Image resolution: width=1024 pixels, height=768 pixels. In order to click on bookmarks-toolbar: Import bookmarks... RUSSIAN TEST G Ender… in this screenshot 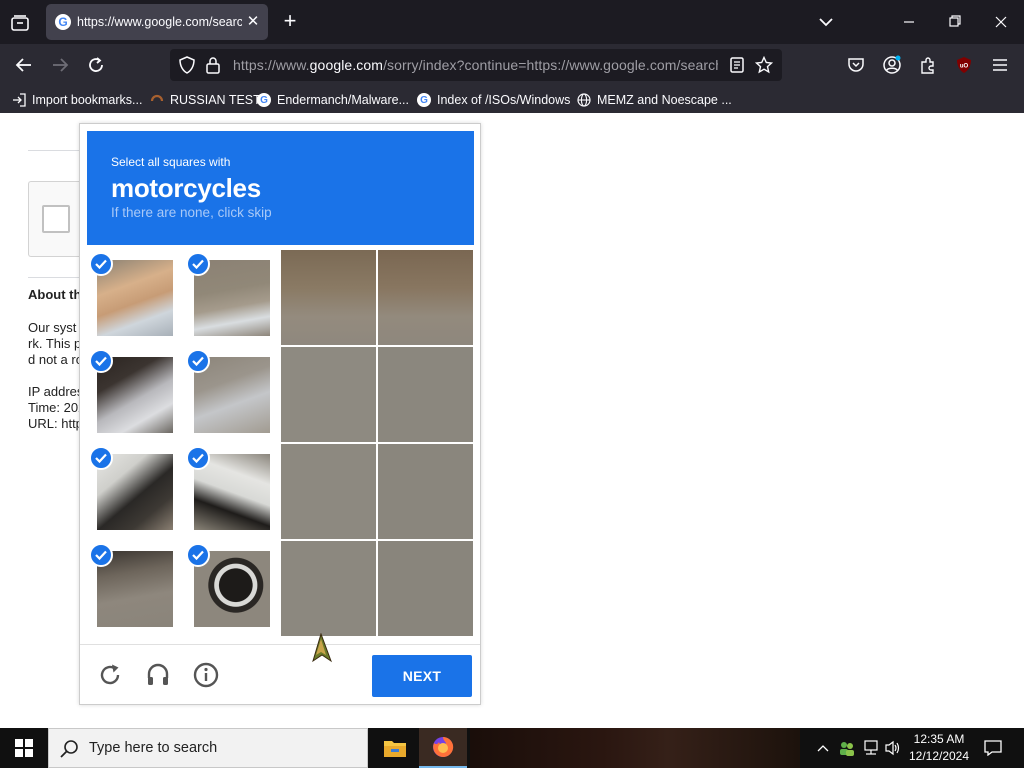, I will do `click(512, 99)`.